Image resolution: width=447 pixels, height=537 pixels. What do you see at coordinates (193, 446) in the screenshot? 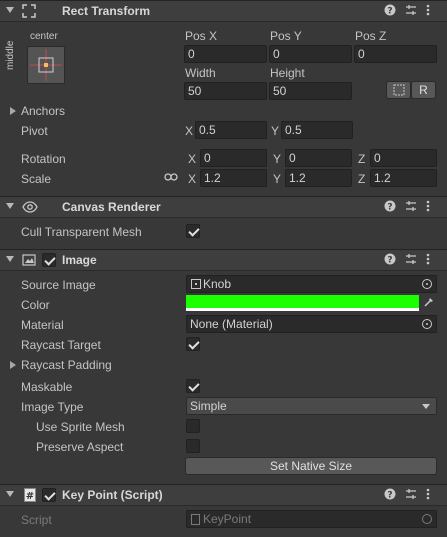
I see `preserve-aspect-checkbox` at bounding box center [193, 446].